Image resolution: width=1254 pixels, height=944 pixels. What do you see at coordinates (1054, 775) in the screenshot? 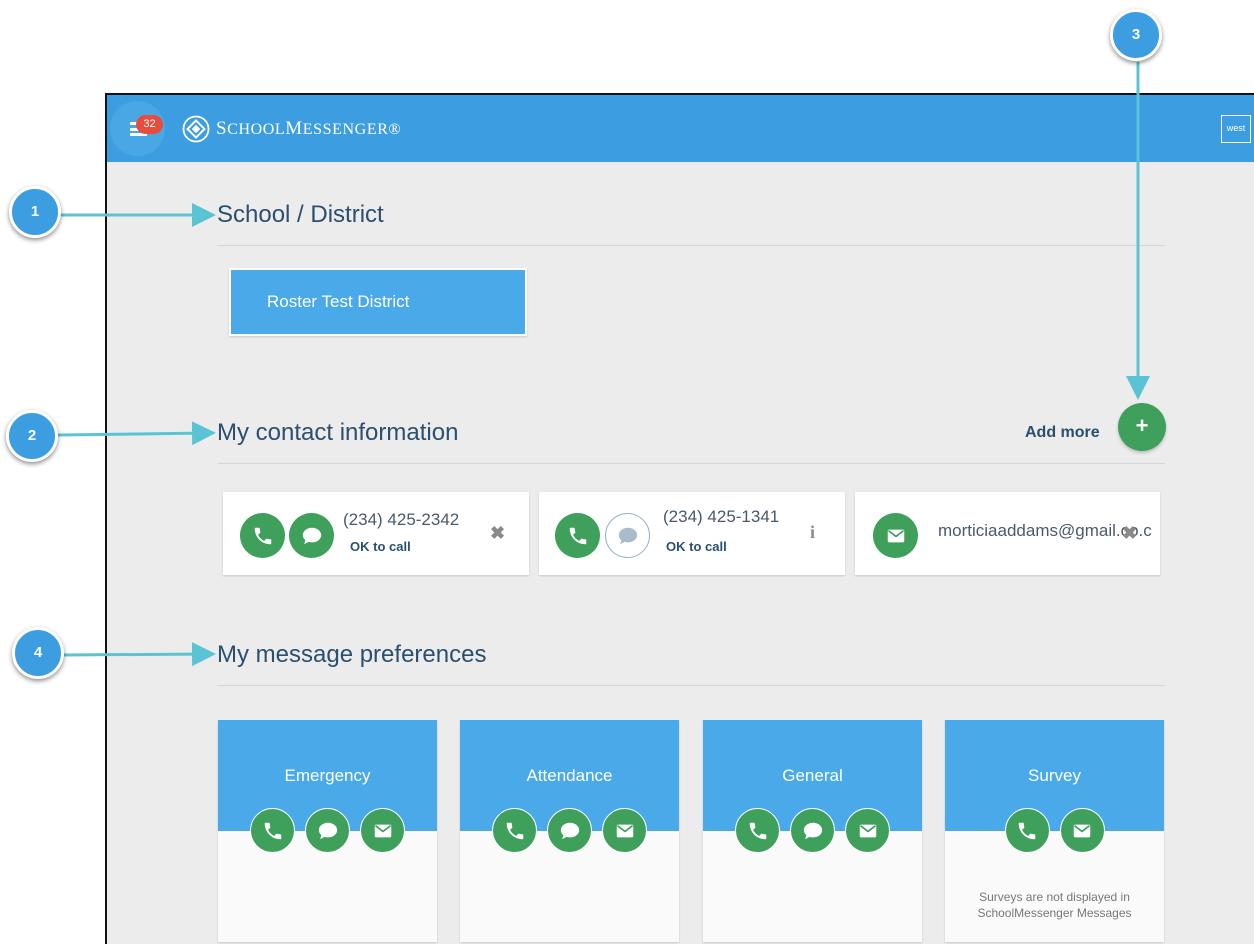
I see `preference-title: Survey` at bounding box center [1054, 775].